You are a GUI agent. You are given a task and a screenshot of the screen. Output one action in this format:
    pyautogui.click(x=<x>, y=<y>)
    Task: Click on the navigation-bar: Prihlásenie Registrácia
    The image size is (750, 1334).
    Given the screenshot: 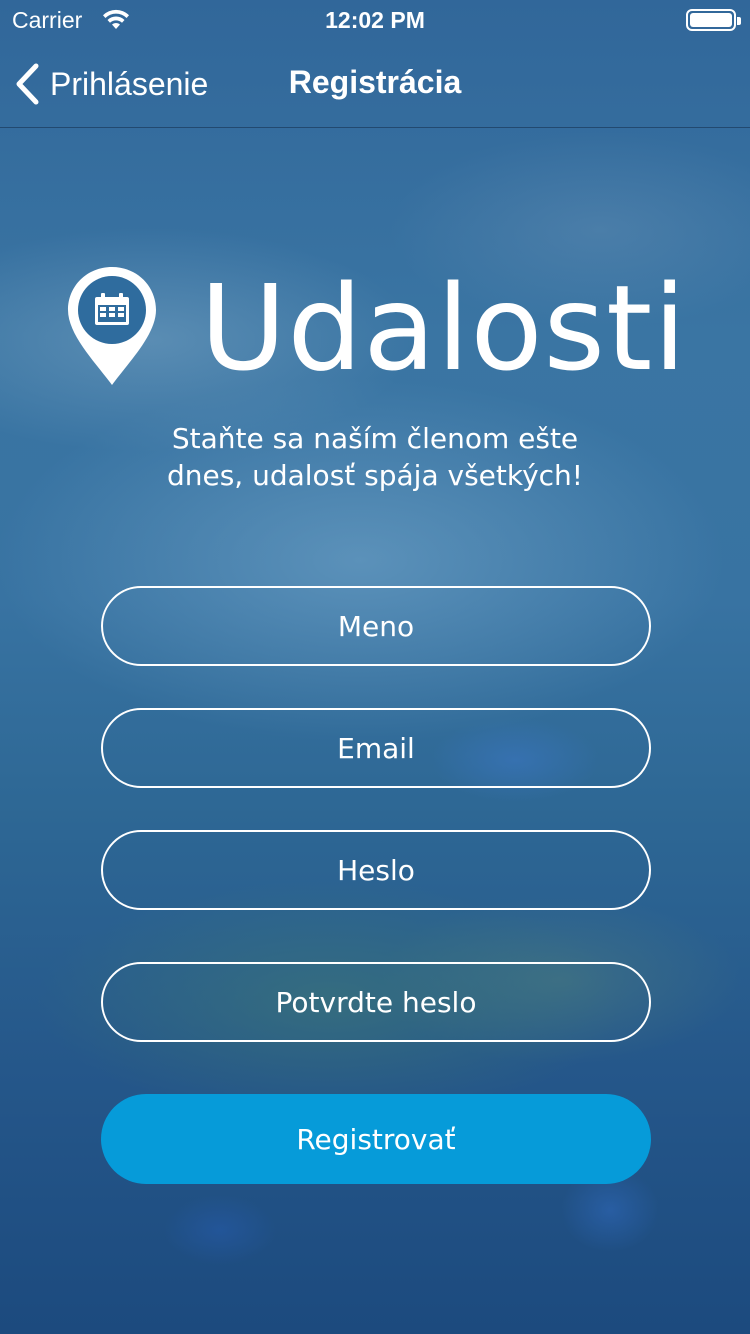 What is the action you would take?
    pyautogui.click(x=375, y=84)
    